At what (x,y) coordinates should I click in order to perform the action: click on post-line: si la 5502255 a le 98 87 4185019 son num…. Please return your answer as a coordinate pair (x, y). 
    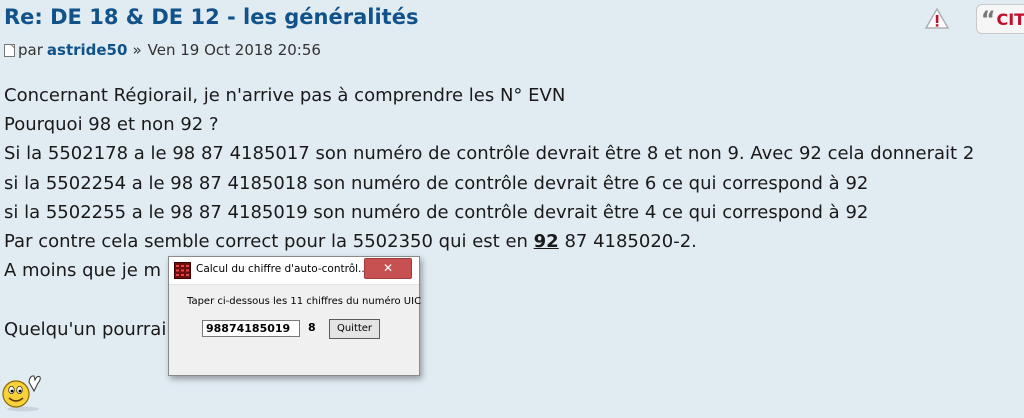
    Looking at the image, I should click on (436, 212).